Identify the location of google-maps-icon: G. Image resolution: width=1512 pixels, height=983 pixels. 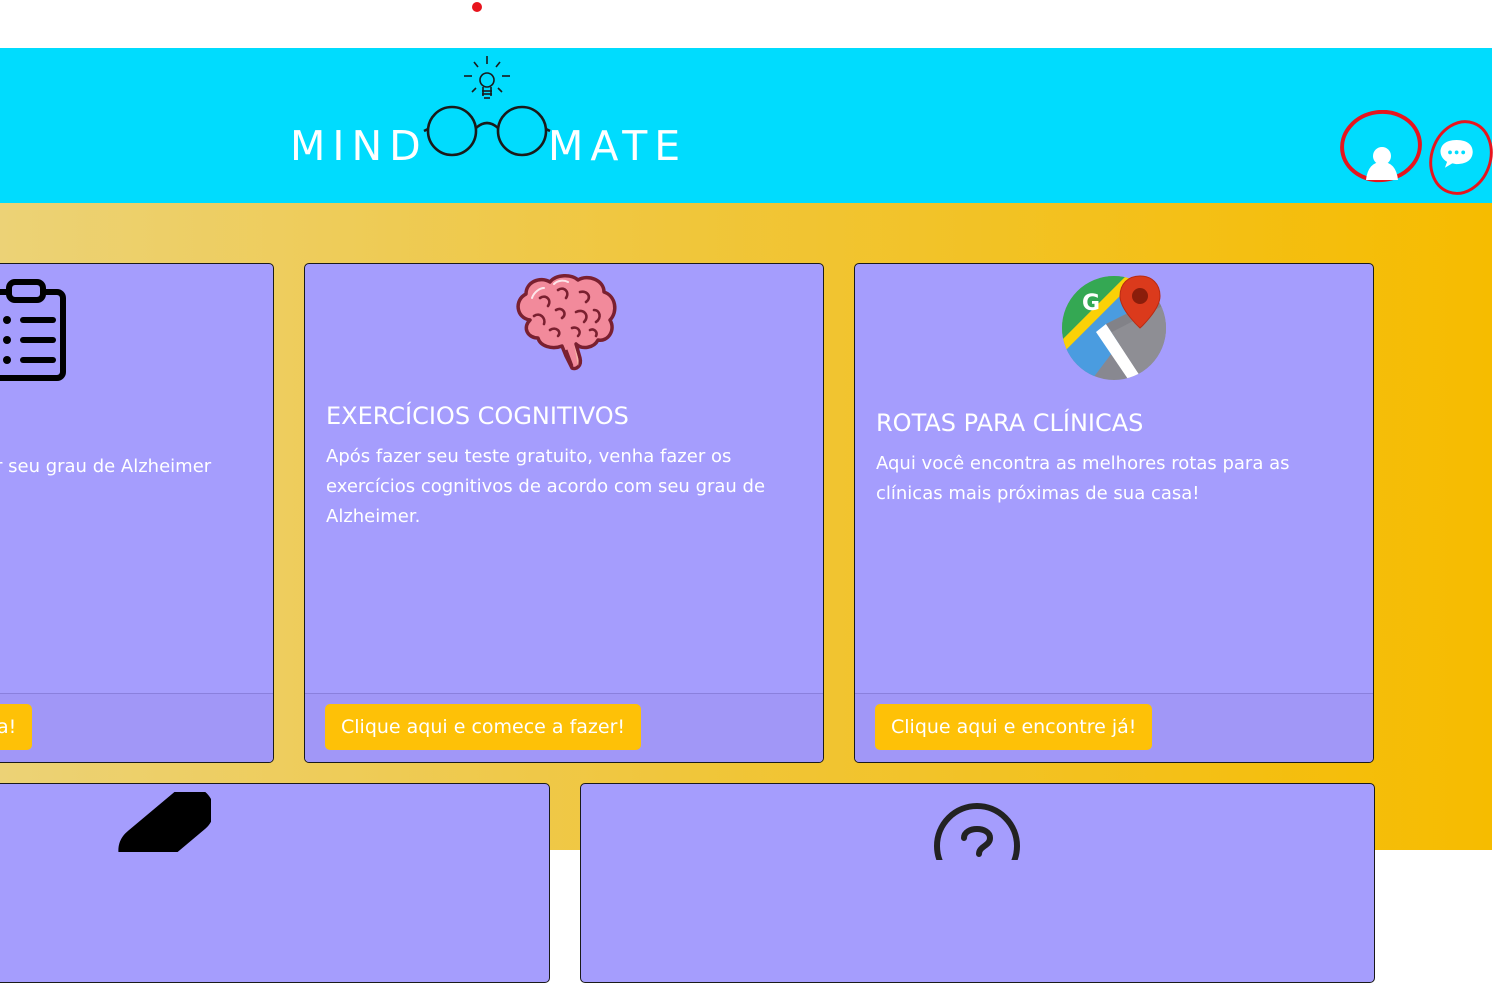
(1114, 327).